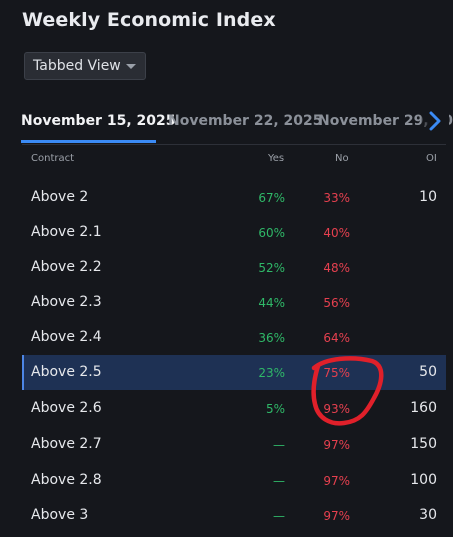  Describe the element at coordinates (428, 515) in the screenshot. I see `open-interest: 30` at that location.